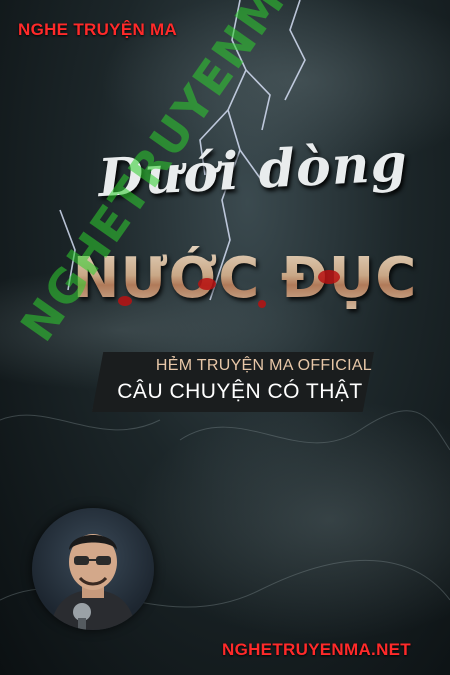 The image size is (450, 675). Describe the element at coordinates (98, 29) in the screenshot. I see `site-label-top: NGHE TRUYỆN MA` at that location.